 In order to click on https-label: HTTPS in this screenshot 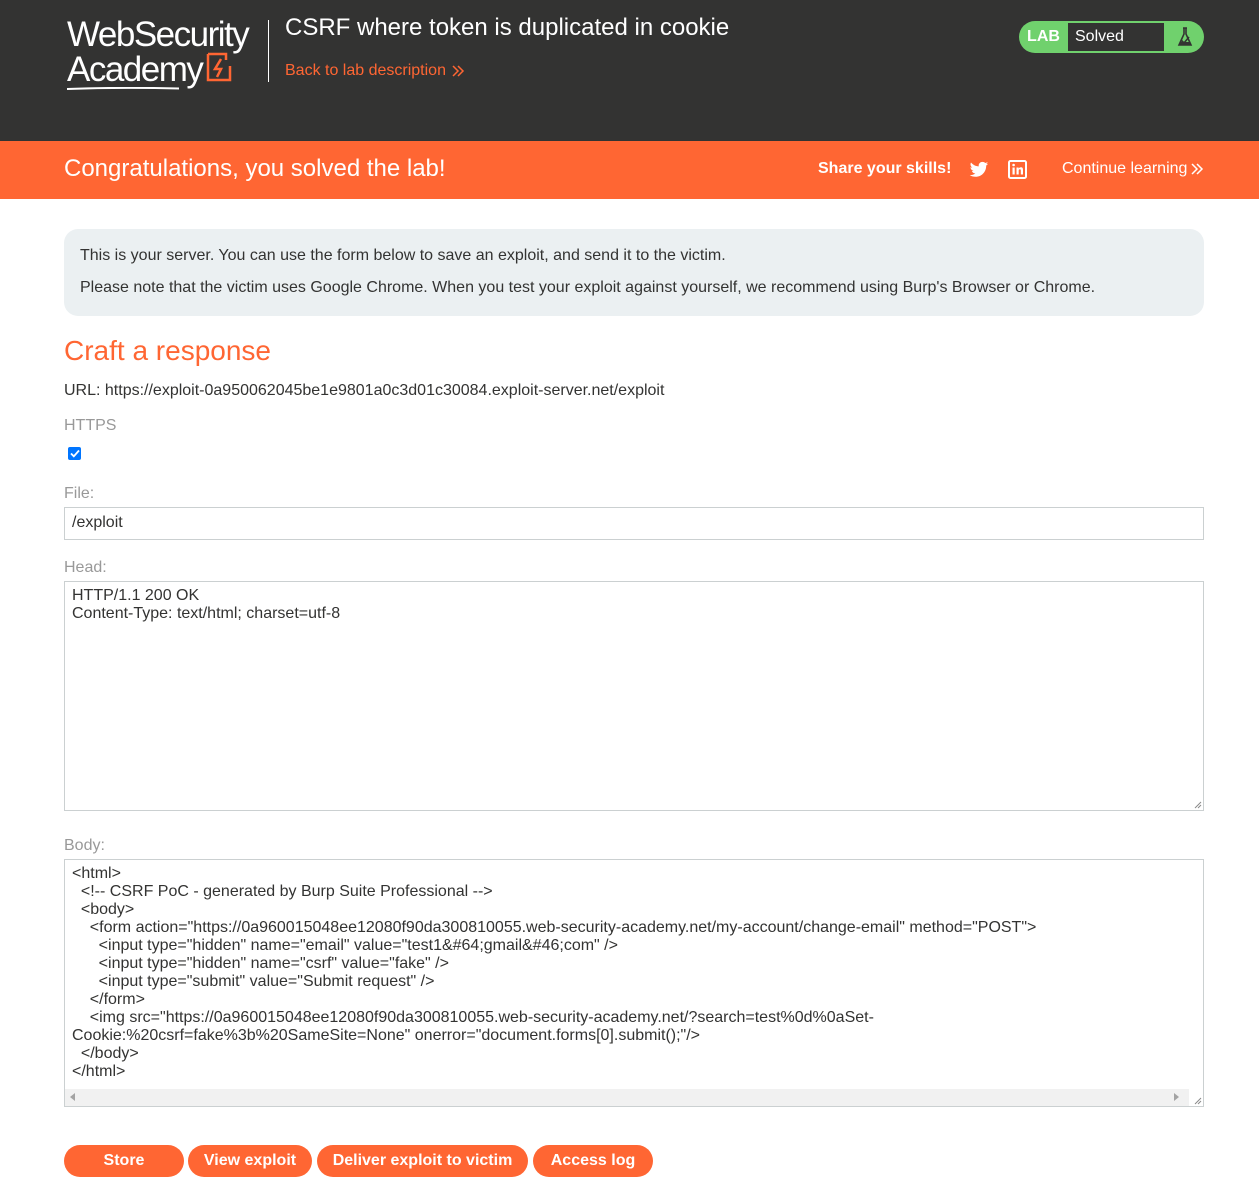, I will do `click(90, 425)`.